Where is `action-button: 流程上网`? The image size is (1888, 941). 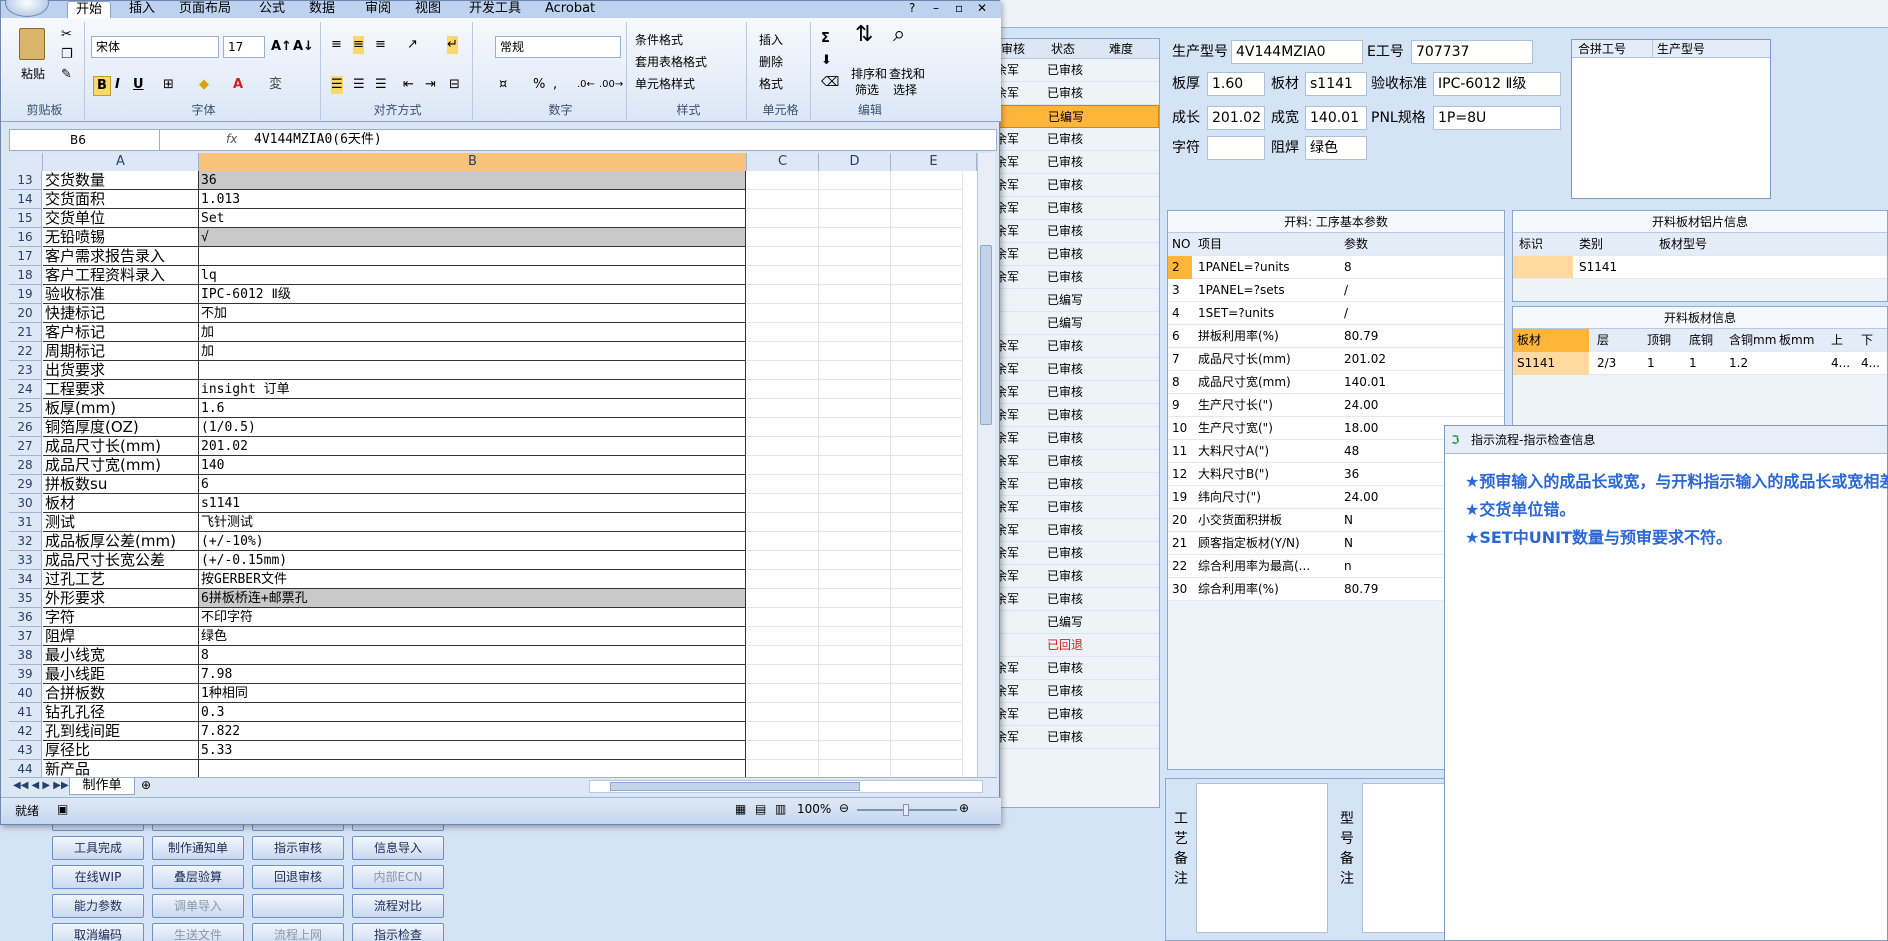 action-button: 流程上网 is located at coordinates (298, 932).